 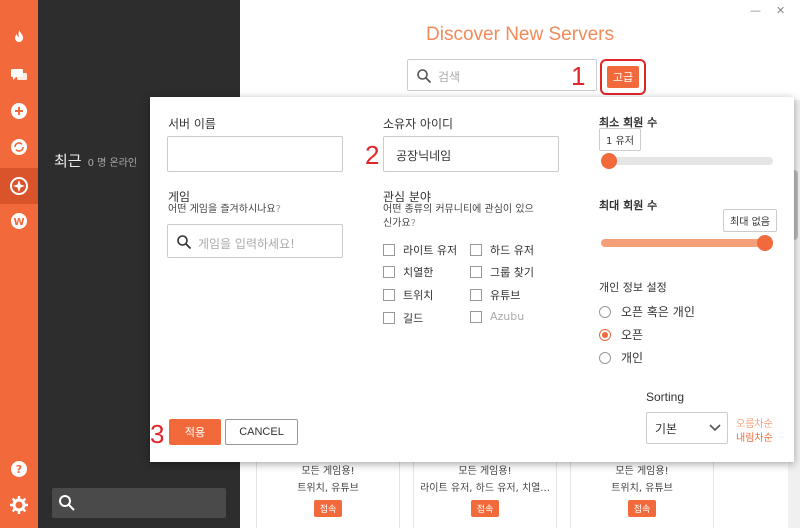 I want to click on apply-button: 적용, so click(x=195, y=432).